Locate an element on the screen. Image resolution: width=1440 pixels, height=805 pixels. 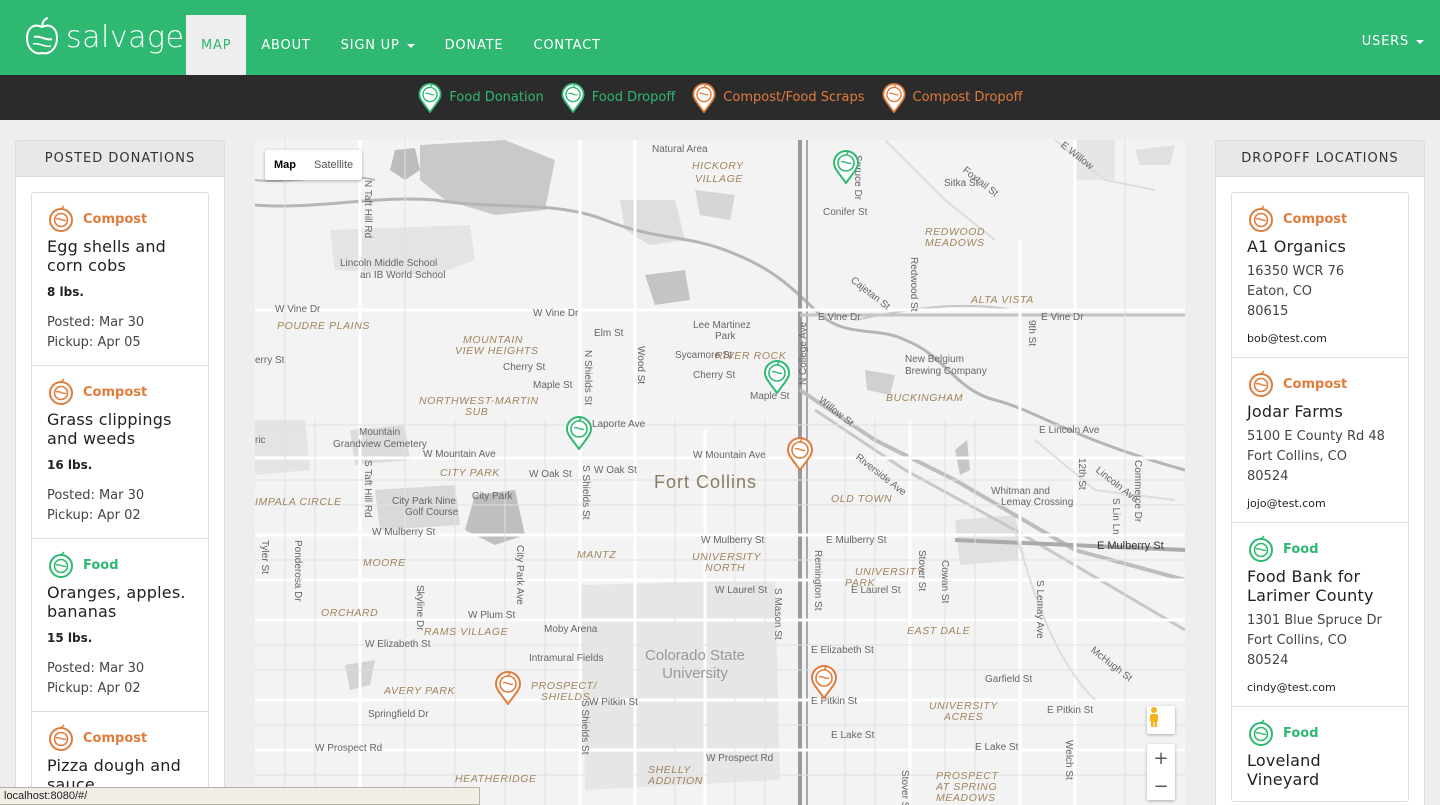
street-label: E Lincoln Ave is located at coordinates (1069, 430).